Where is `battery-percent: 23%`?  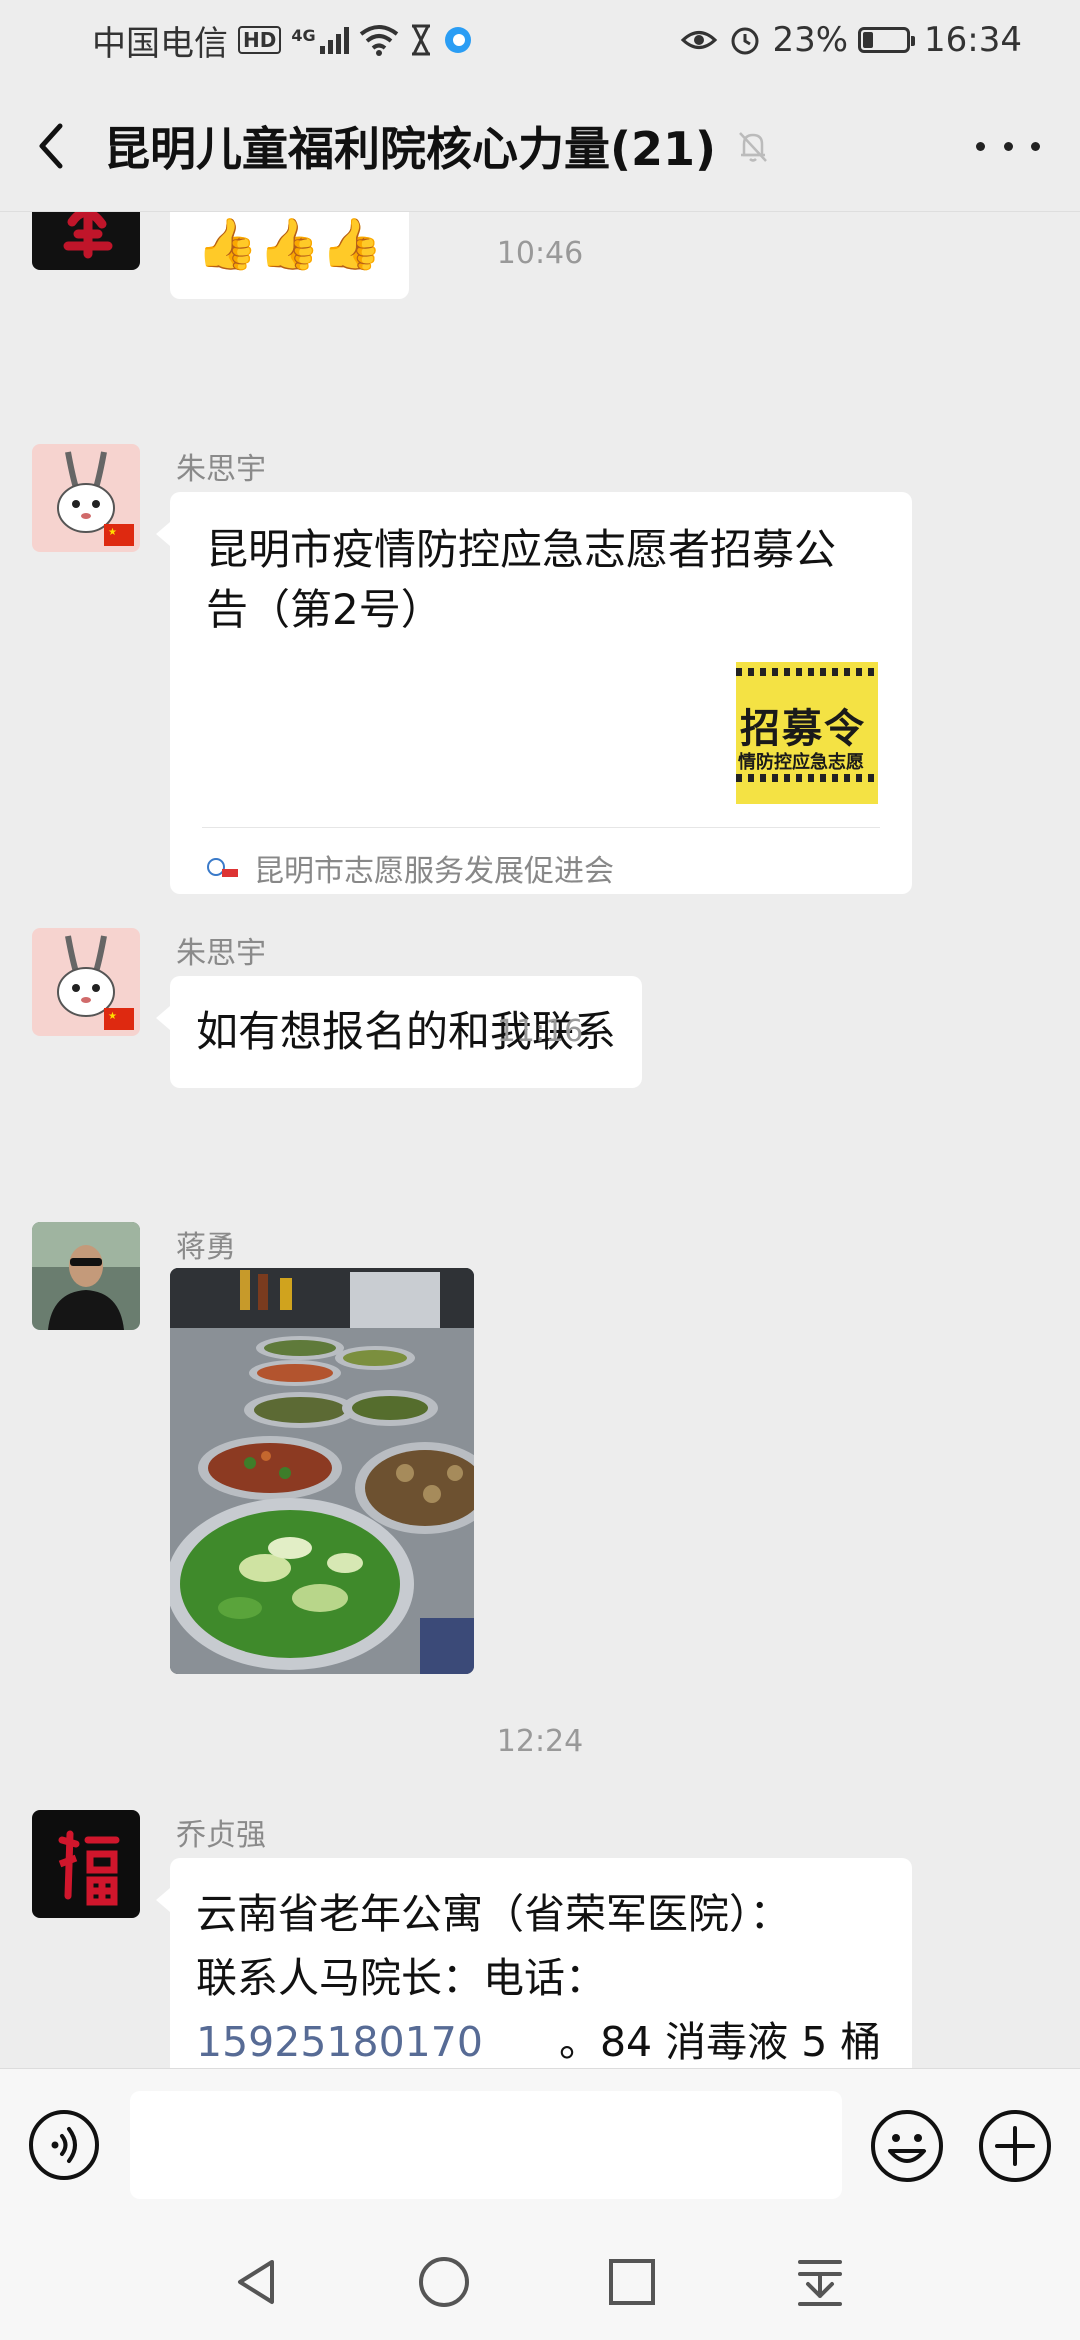
battery-percent: 23% is located at coordinates (810, 40).